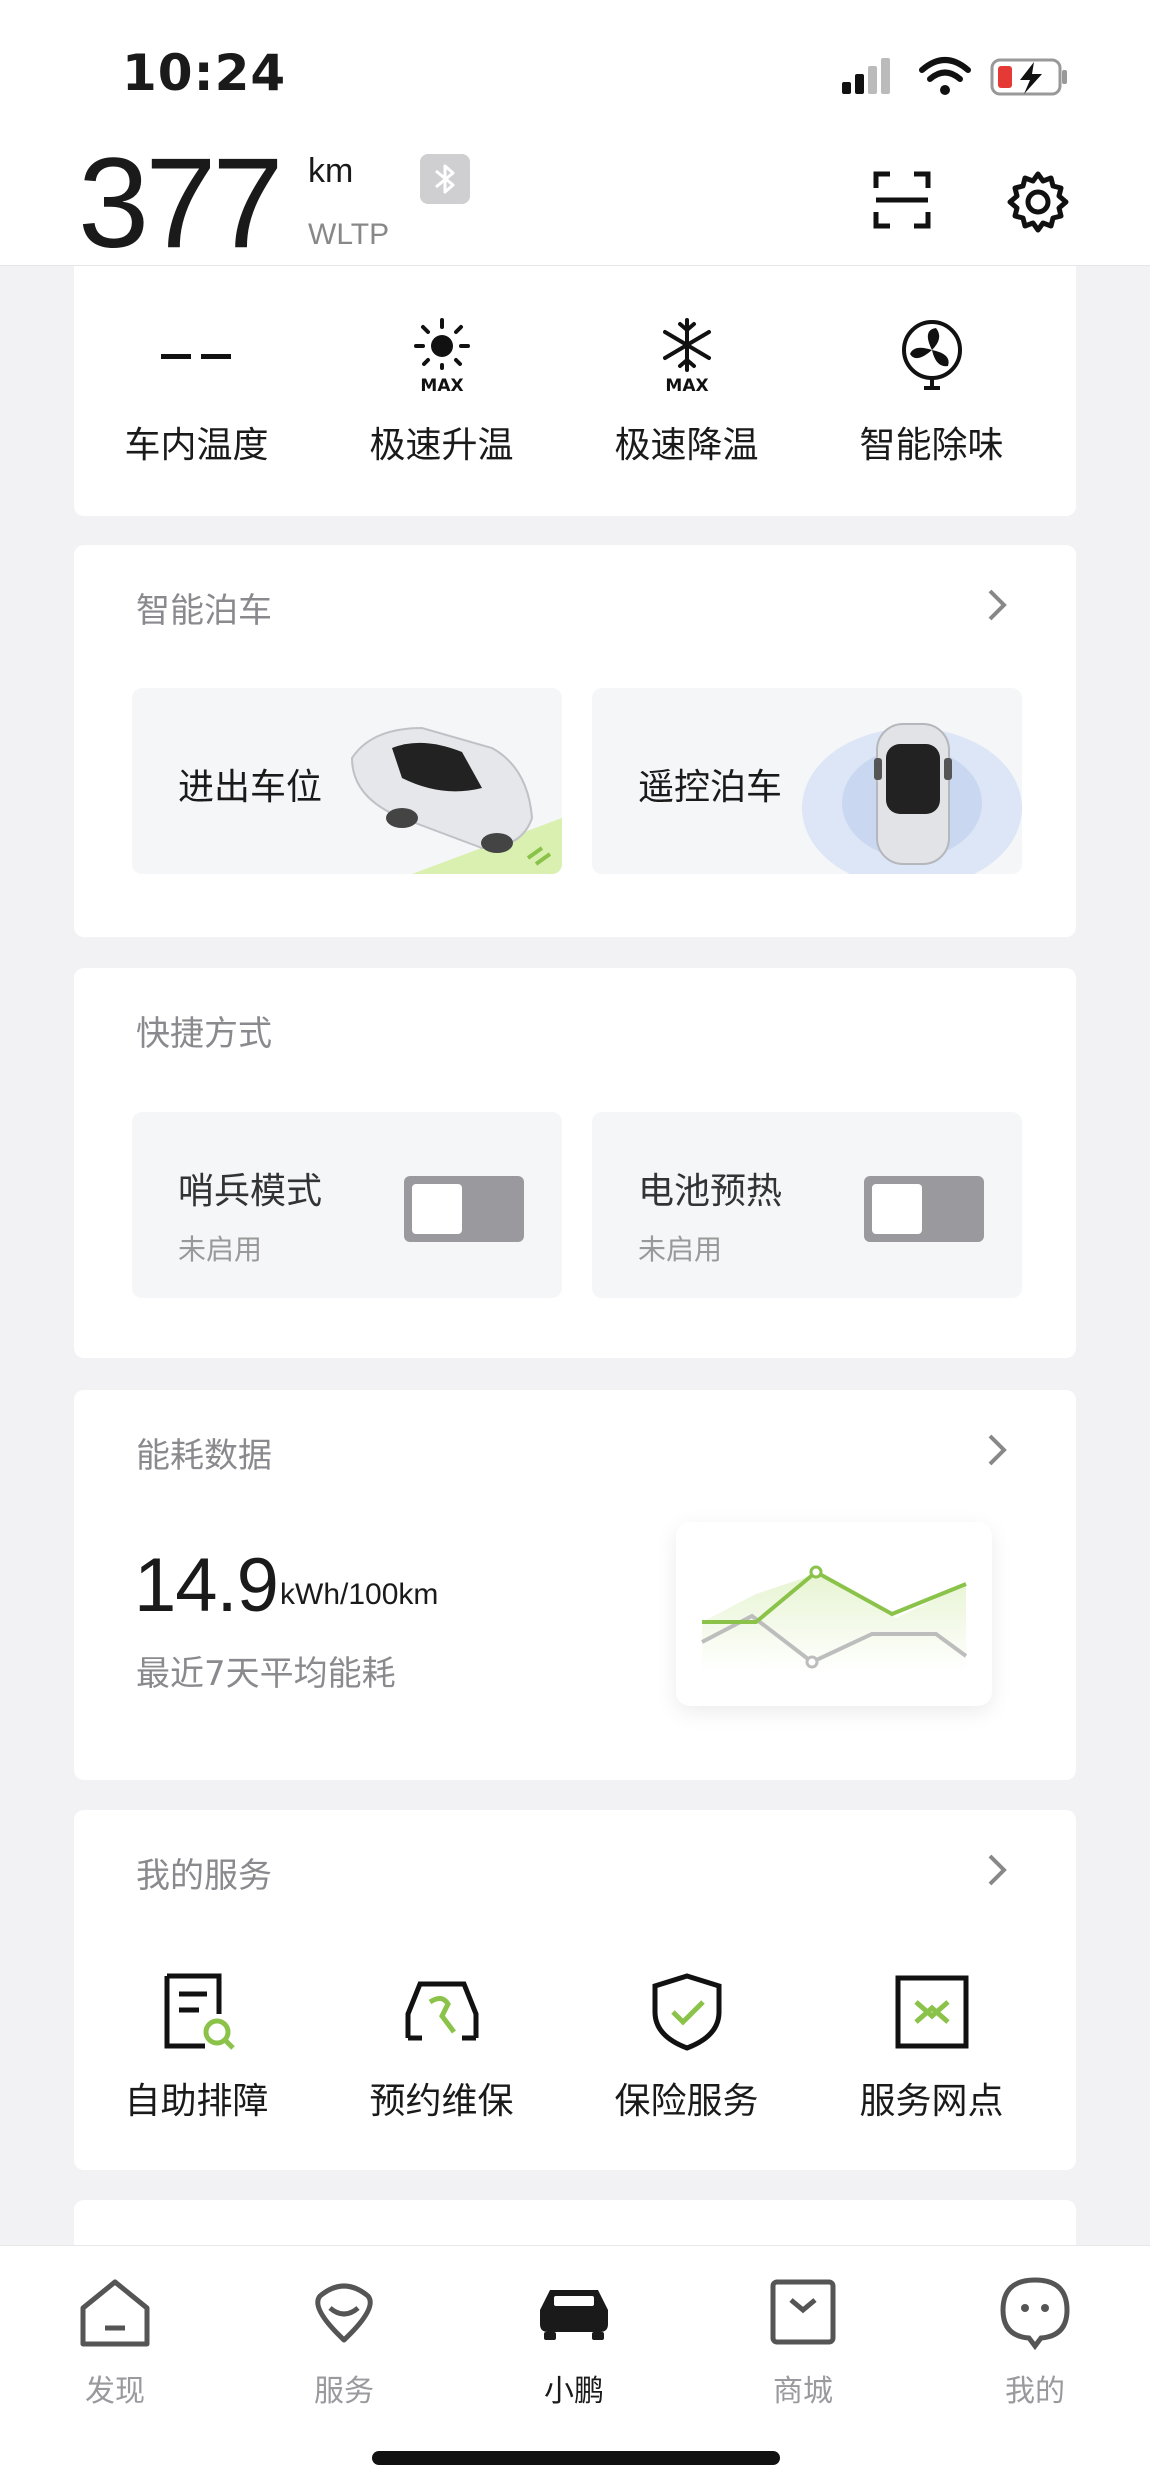 The image size is (1150, 2489). What do you see at coordinates (204, 73) in the screenshot?
I see `status-time: 10:24` at bounding box center [204, 73].